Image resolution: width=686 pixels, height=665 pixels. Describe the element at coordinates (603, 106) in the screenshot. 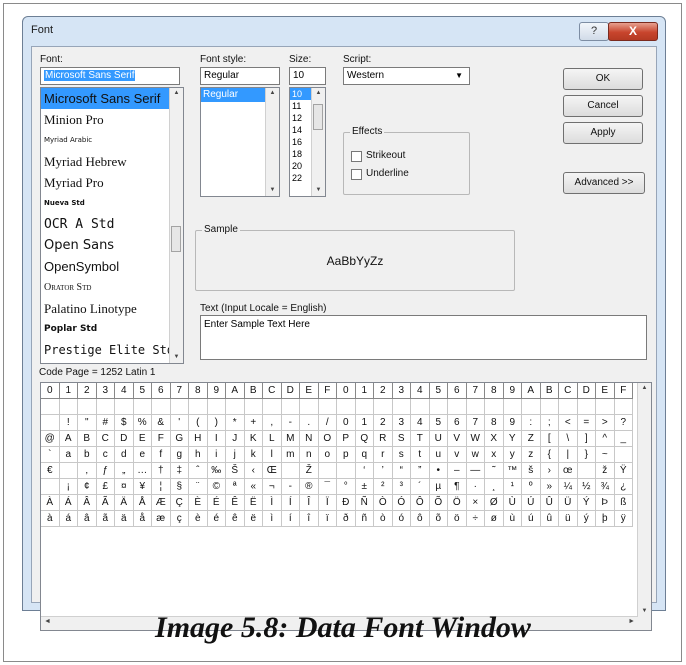

I see `cancel-button: Cancel` at that location.